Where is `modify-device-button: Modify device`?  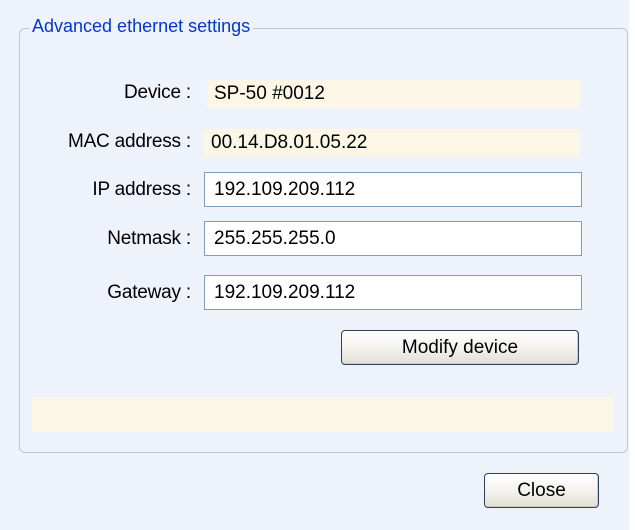 modify-device-button: Modify device is located at coordinates (460, 347).